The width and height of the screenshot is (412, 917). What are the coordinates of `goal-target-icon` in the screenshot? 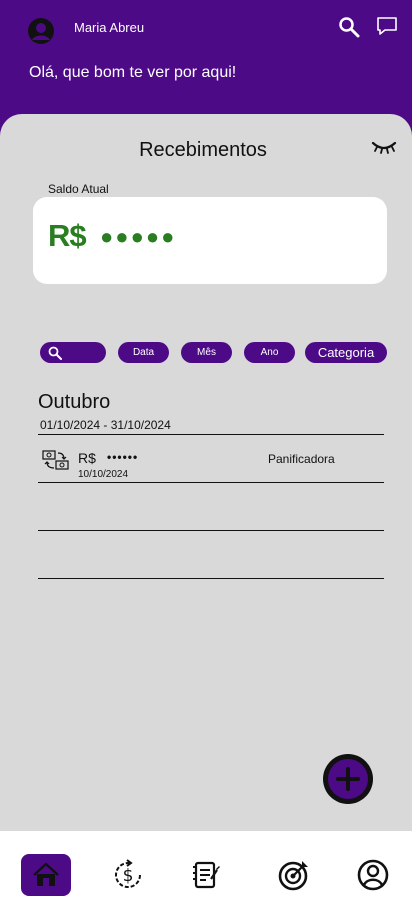 It's located at (293, 876).